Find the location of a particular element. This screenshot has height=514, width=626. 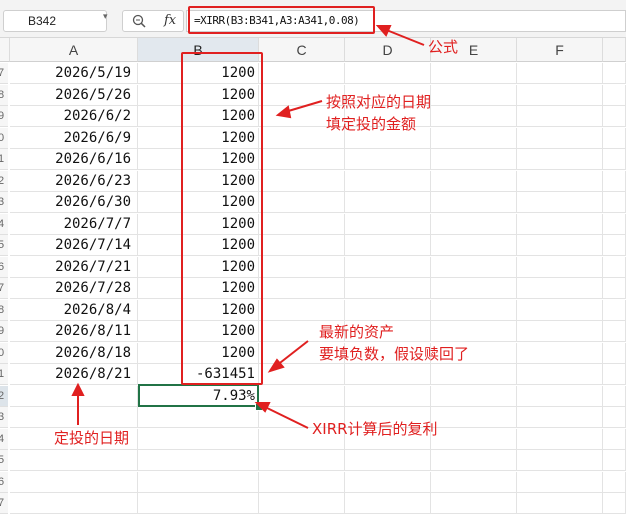

annotation-latest-line2: 要填负数，假设赎回了 is located at coordinates (394, 354).